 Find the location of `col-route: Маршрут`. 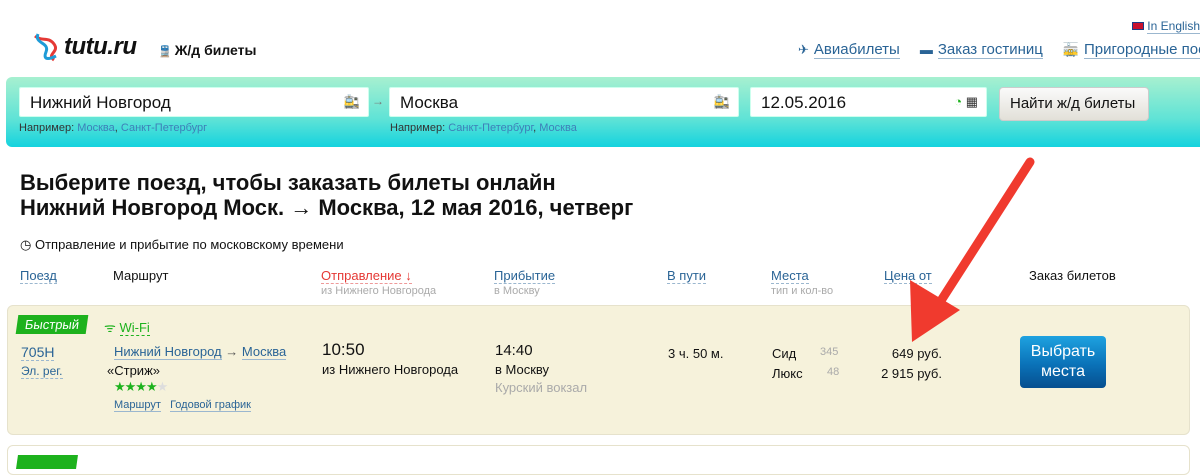

col-route: Маршрут is located at coordinates (141, 275).